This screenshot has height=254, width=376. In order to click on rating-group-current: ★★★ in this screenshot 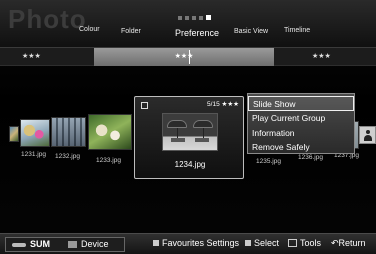, I will do `click(184, 57)`.